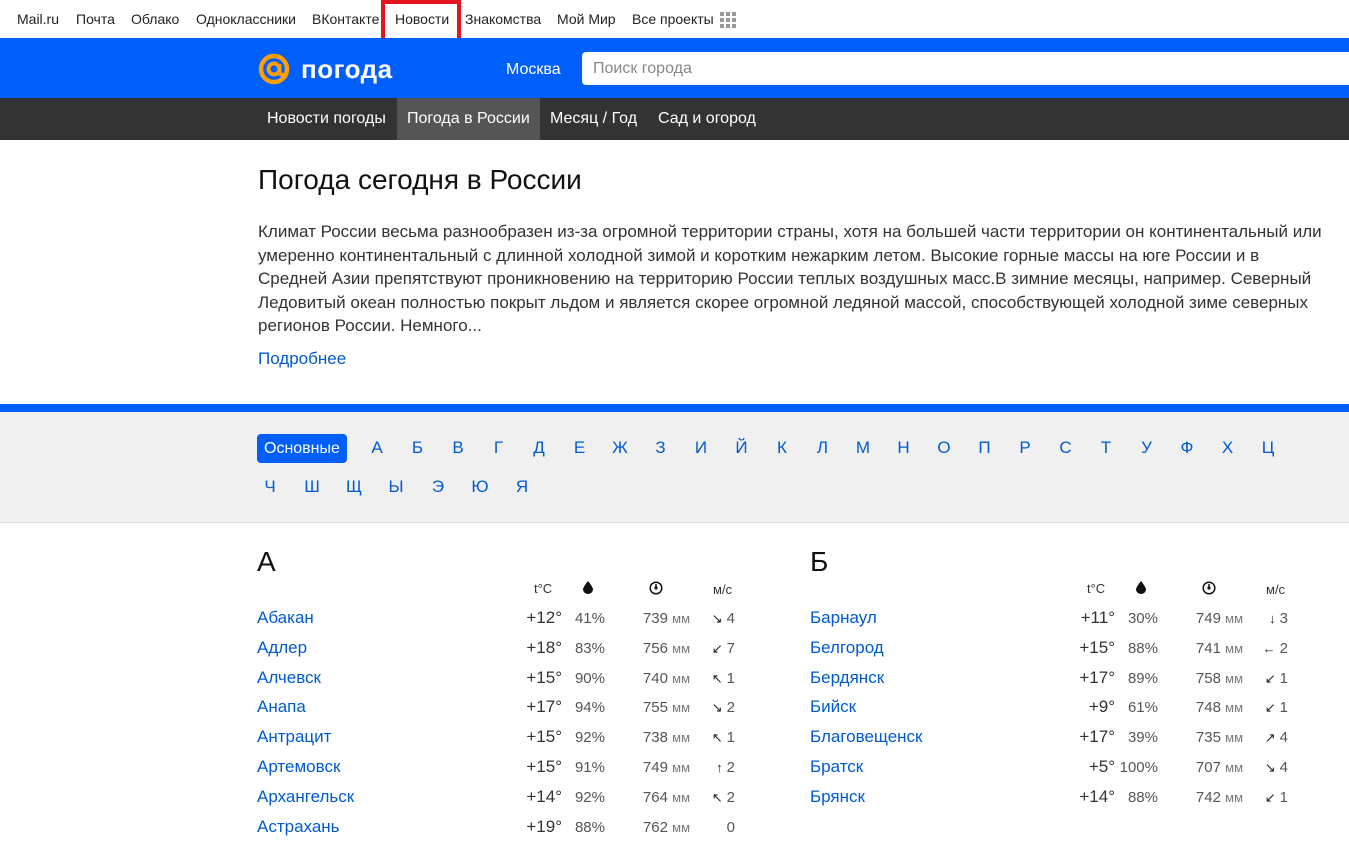  What do you see at coordinates (1097, 647) in the screenshot?
I see `temperature-value: +15°` at bounding box center [1097, 647].